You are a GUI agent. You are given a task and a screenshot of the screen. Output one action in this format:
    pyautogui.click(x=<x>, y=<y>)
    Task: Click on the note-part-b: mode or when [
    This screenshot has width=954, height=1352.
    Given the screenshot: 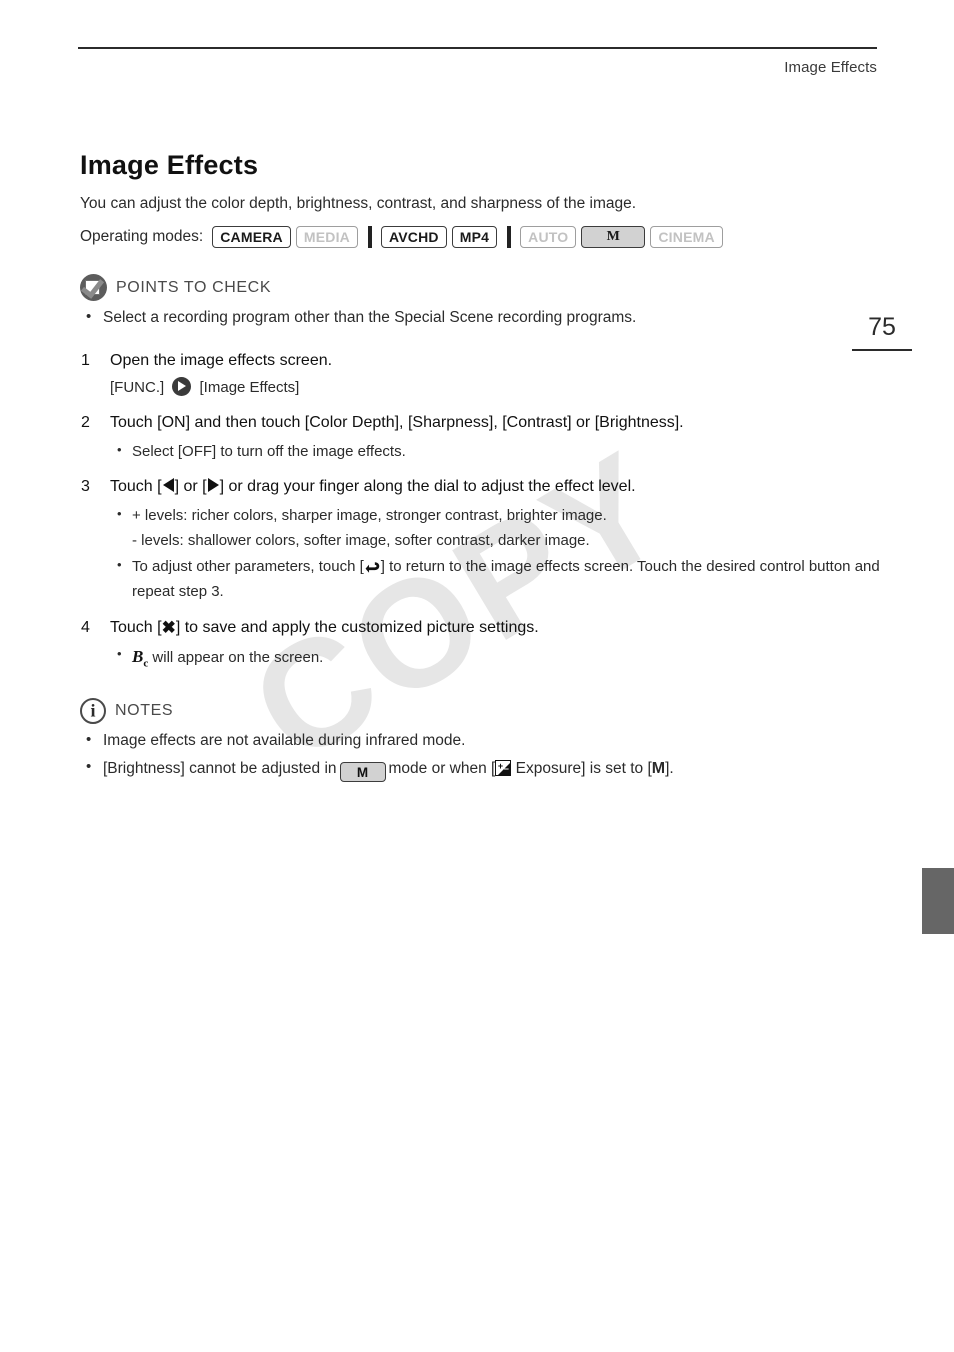 What is the action you would take?
    pyautogui.click(x=442, y=768)
    